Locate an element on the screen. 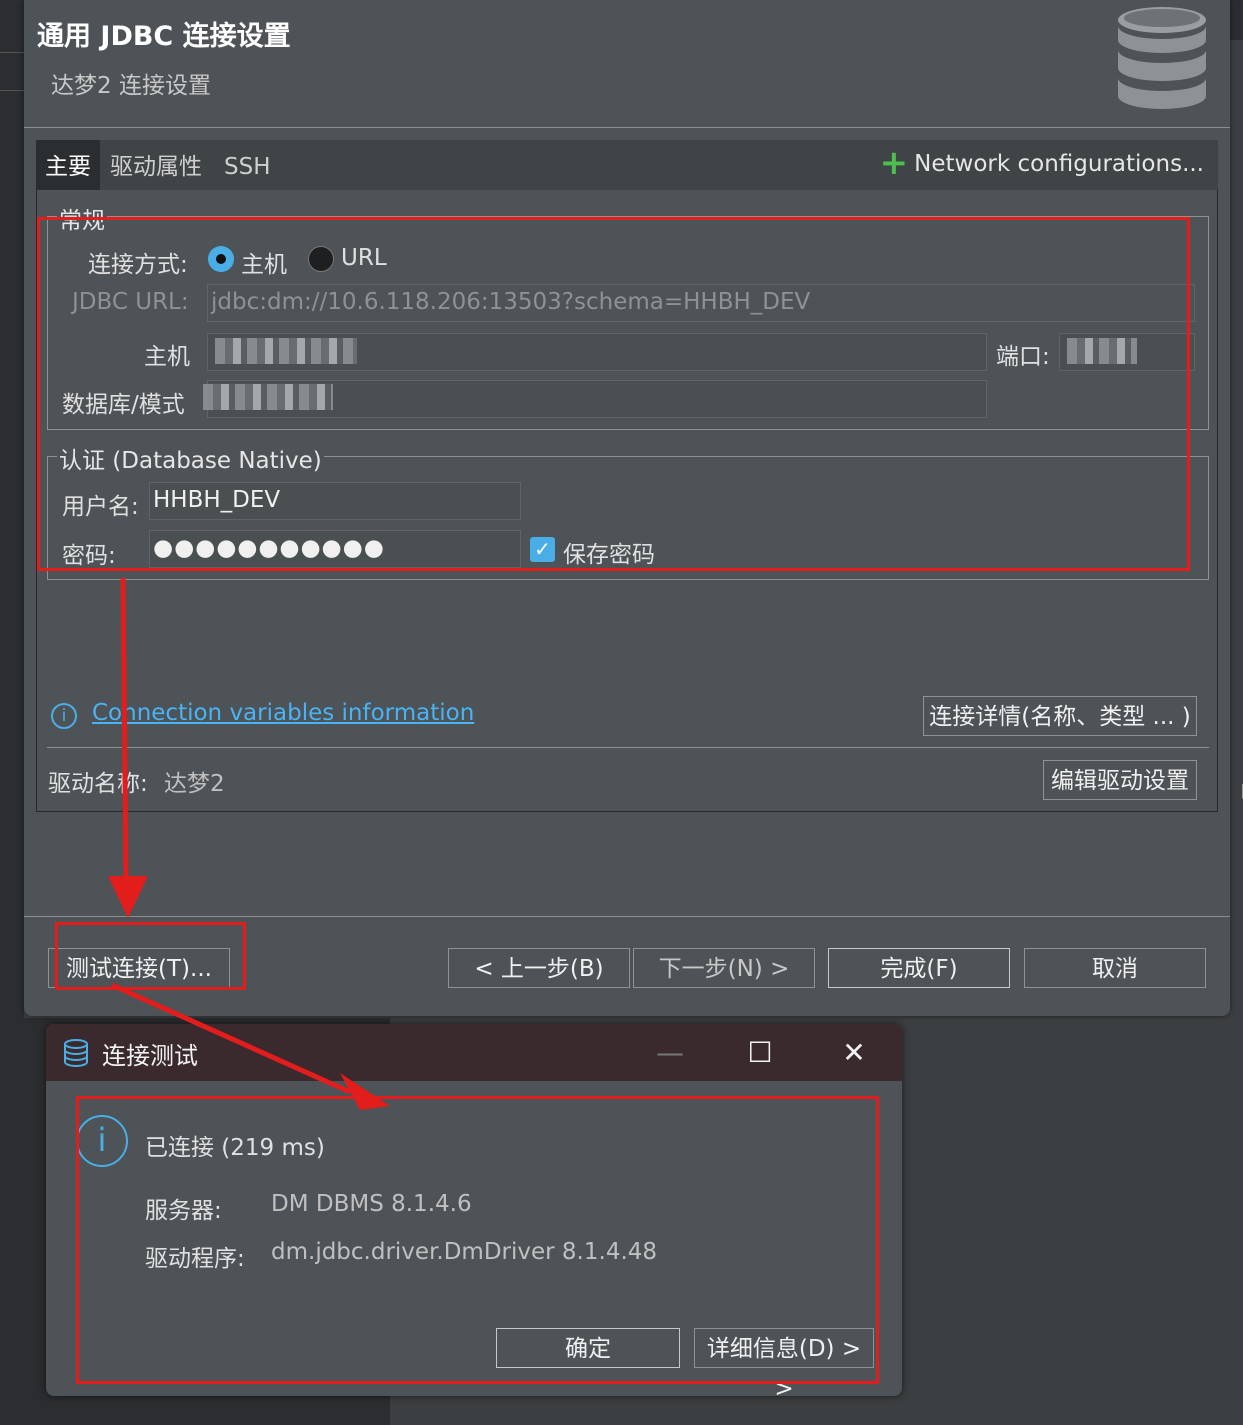 This screenshot has width=1243, height=1425. tab-driver-properties: 驱动属性 is located at coordinates (156, 165).